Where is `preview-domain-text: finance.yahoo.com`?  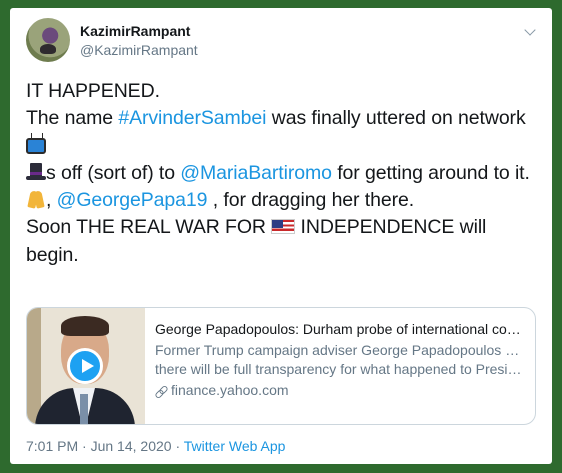
preview-domain-text: finance.yahoo.com is located at coordinates (230, 390).